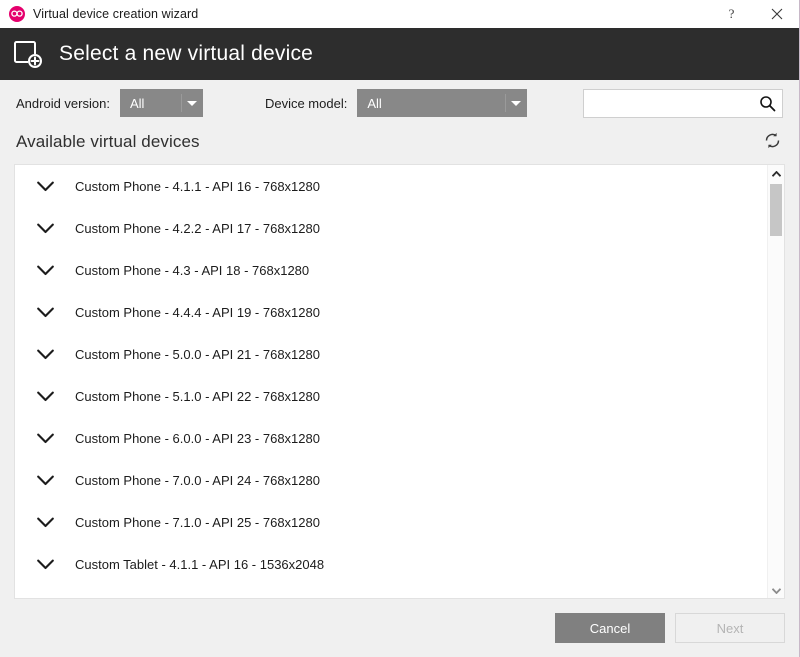 Image resolution: width=800 pixels, height=657 pixels. I want to click on device-list-item: Custom Phone - 6.0.0 - API 23 - 768x1280, so click(391, 438).